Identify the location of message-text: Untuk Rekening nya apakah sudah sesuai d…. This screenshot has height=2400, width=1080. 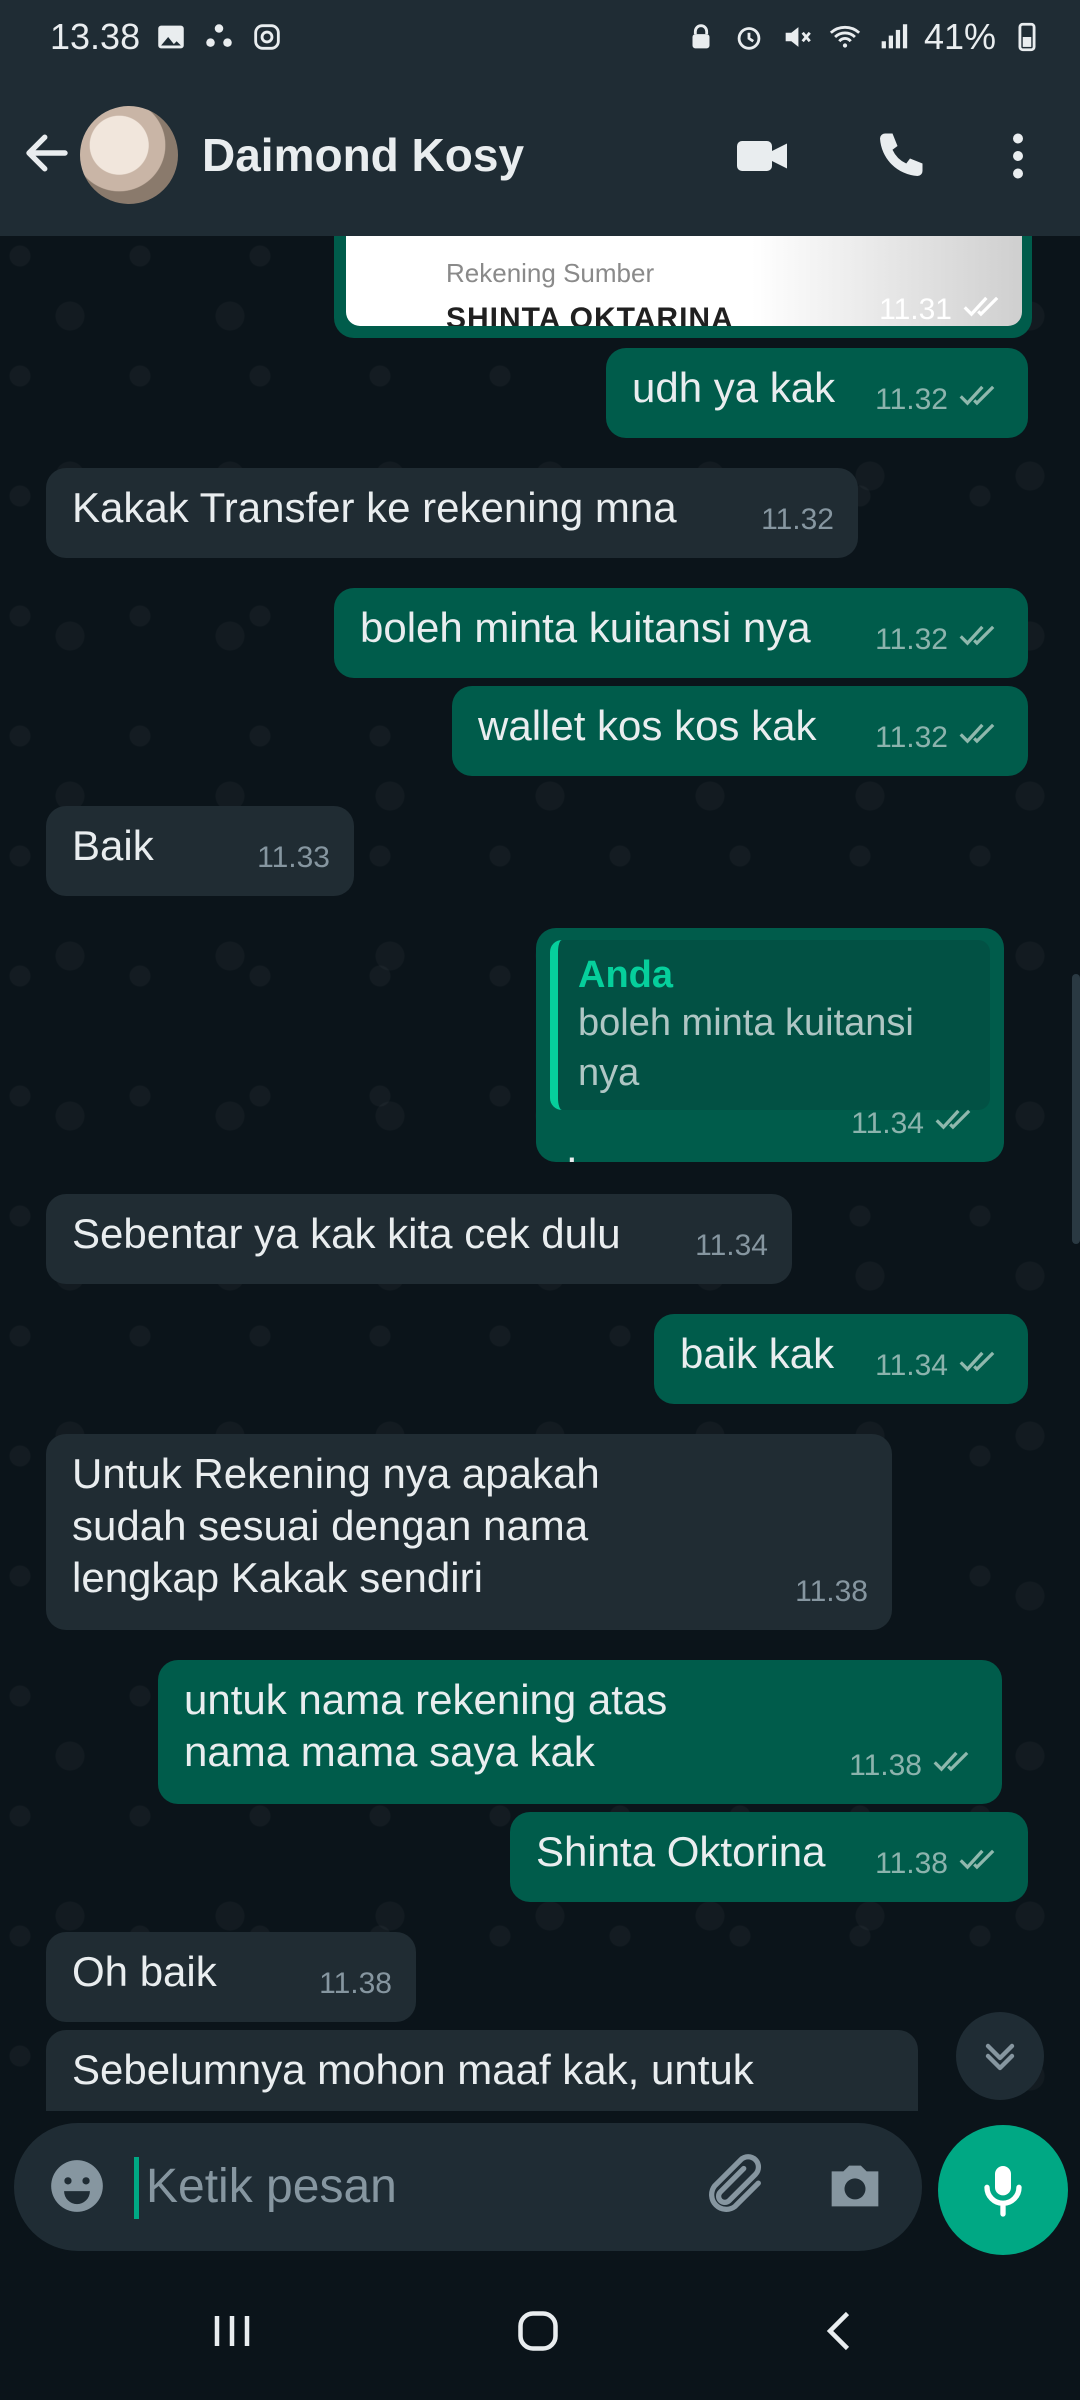
(336, 1525).